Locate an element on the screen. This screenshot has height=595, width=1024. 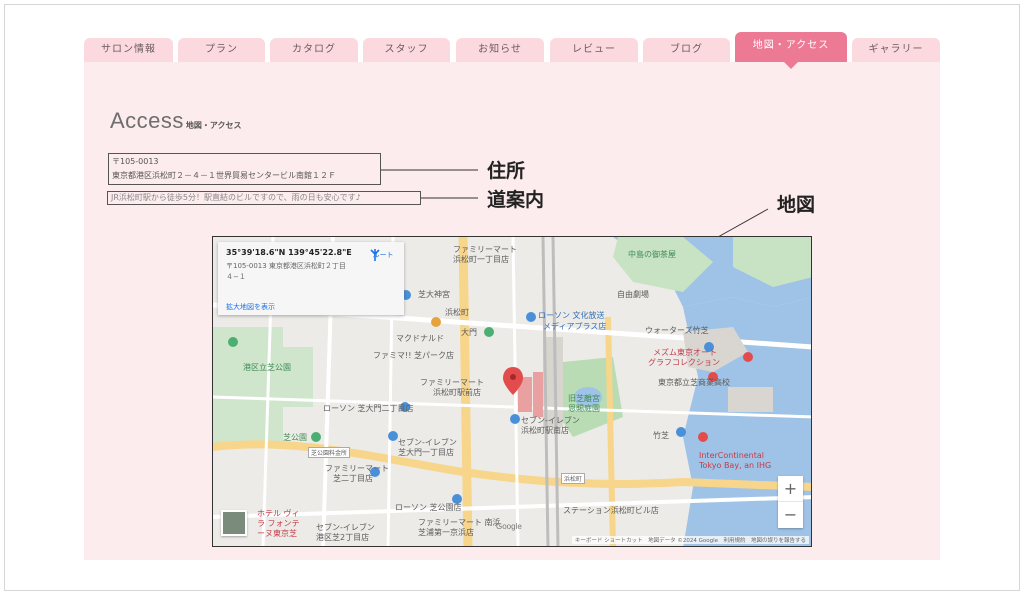
map-label-seven-1b: 芝大門一丁目店 is located at coordinates (426, 452).